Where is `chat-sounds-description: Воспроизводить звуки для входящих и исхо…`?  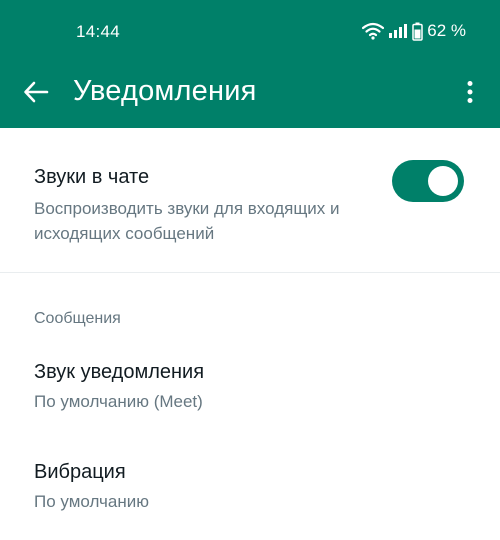
chat-sounds-description: Воспроизводить звуки для входящих и исхо… is located at coordinates (187, 221).